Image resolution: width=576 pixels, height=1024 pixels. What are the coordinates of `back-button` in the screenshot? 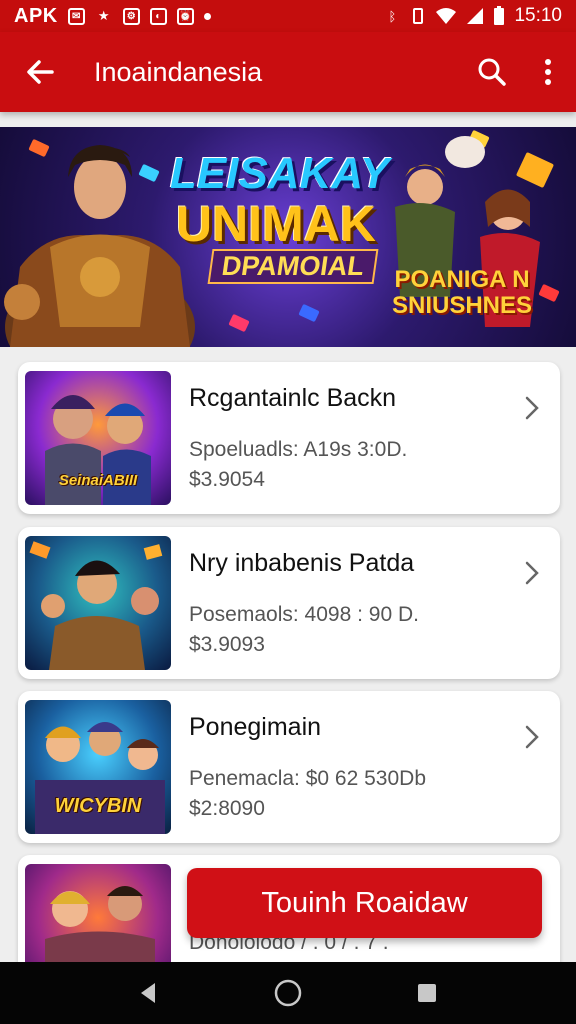 It's located at (40, 72).